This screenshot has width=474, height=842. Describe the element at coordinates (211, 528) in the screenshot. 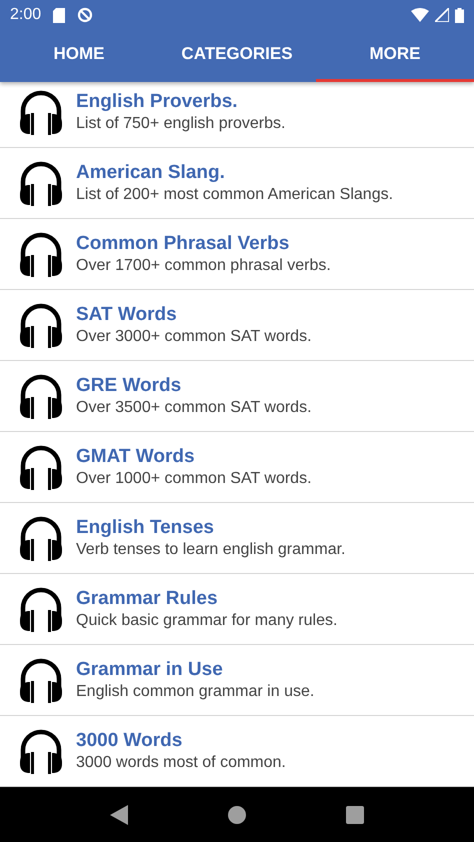

I see `item-title: English Tenses` at that location.